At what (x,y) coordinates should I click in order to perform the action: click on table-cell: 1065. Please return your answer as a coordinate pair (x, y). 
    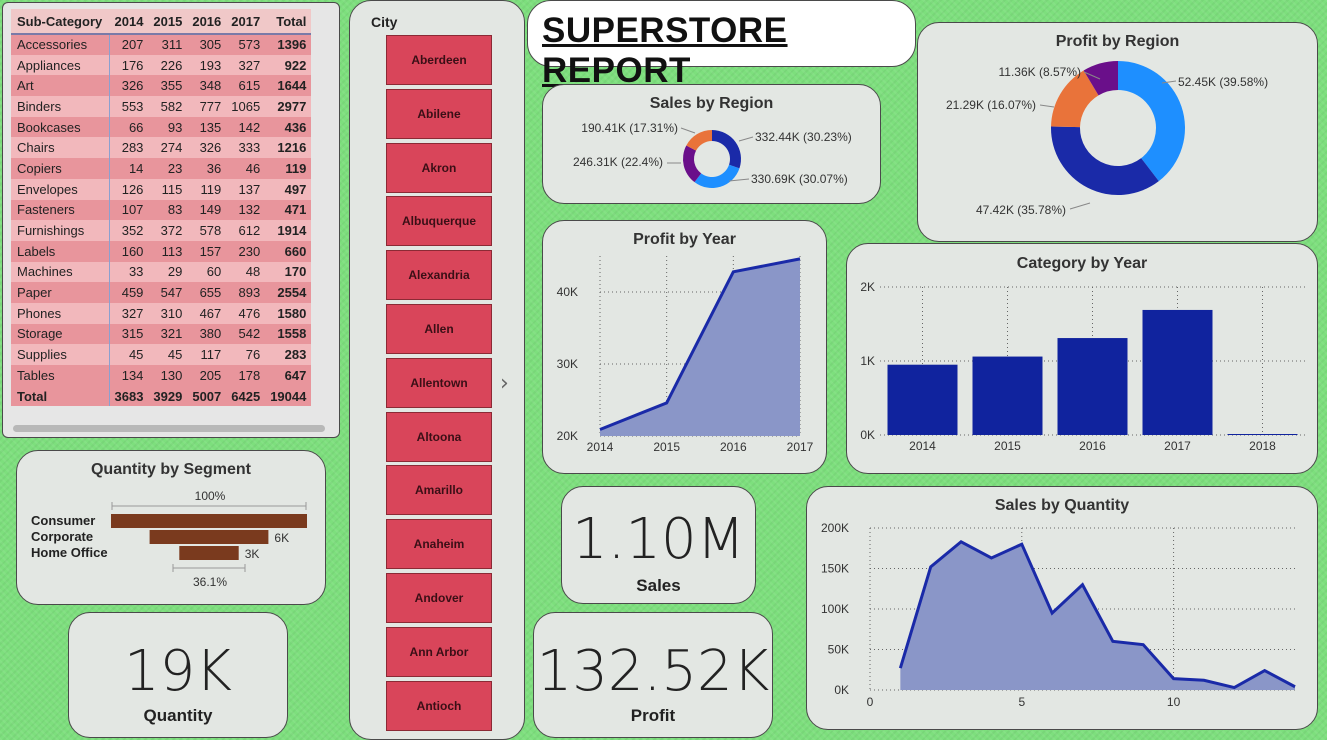
    Looking at the image, I should click on (246, 106).